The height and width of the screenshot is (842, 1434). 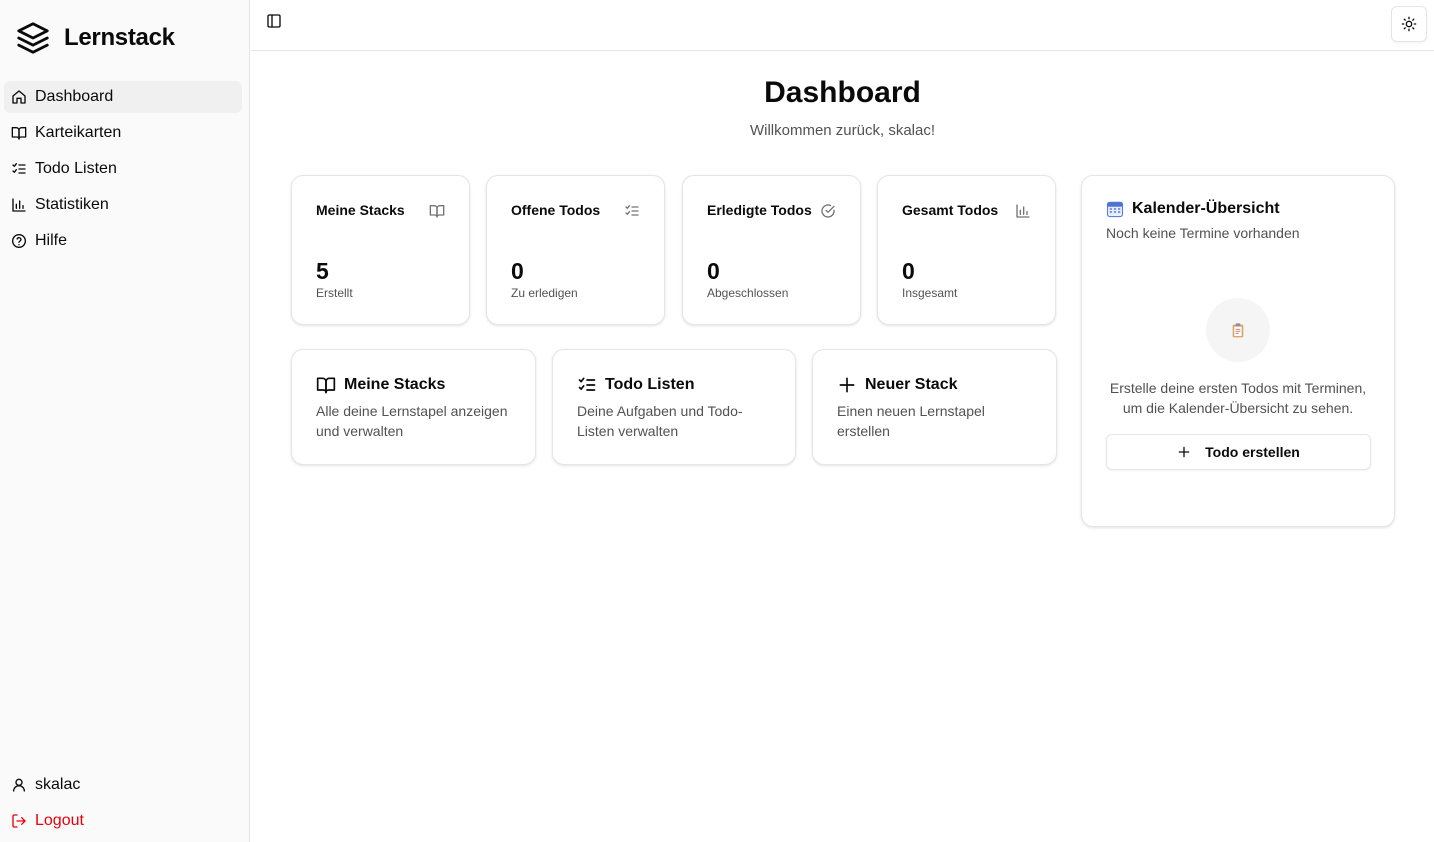 What do you see at coordinates (950, 210) in the screenshot?
I see `stat-title: Gesamt Todos` at bounding box center [950, 210].